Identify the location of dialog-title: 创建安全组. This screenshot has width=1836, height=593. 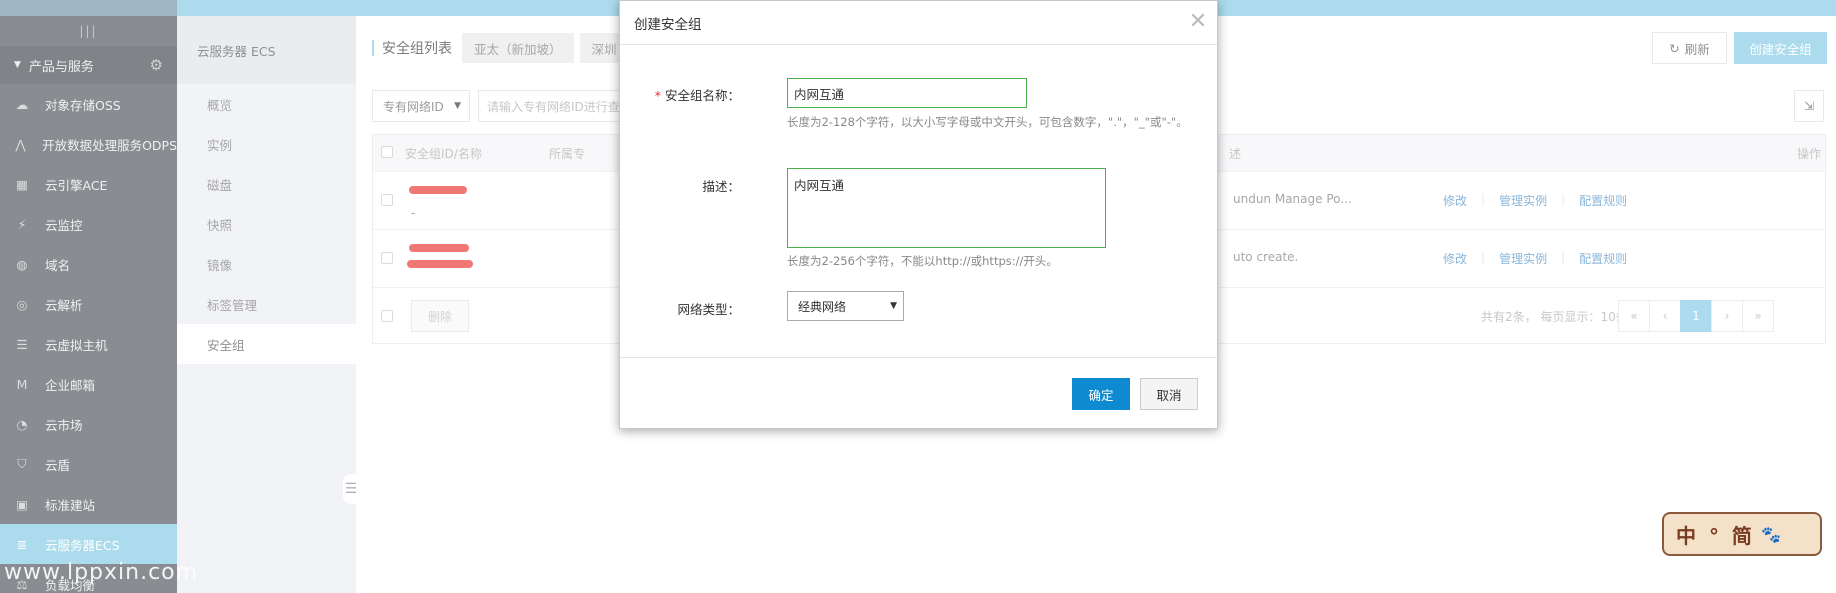
(918, 23).